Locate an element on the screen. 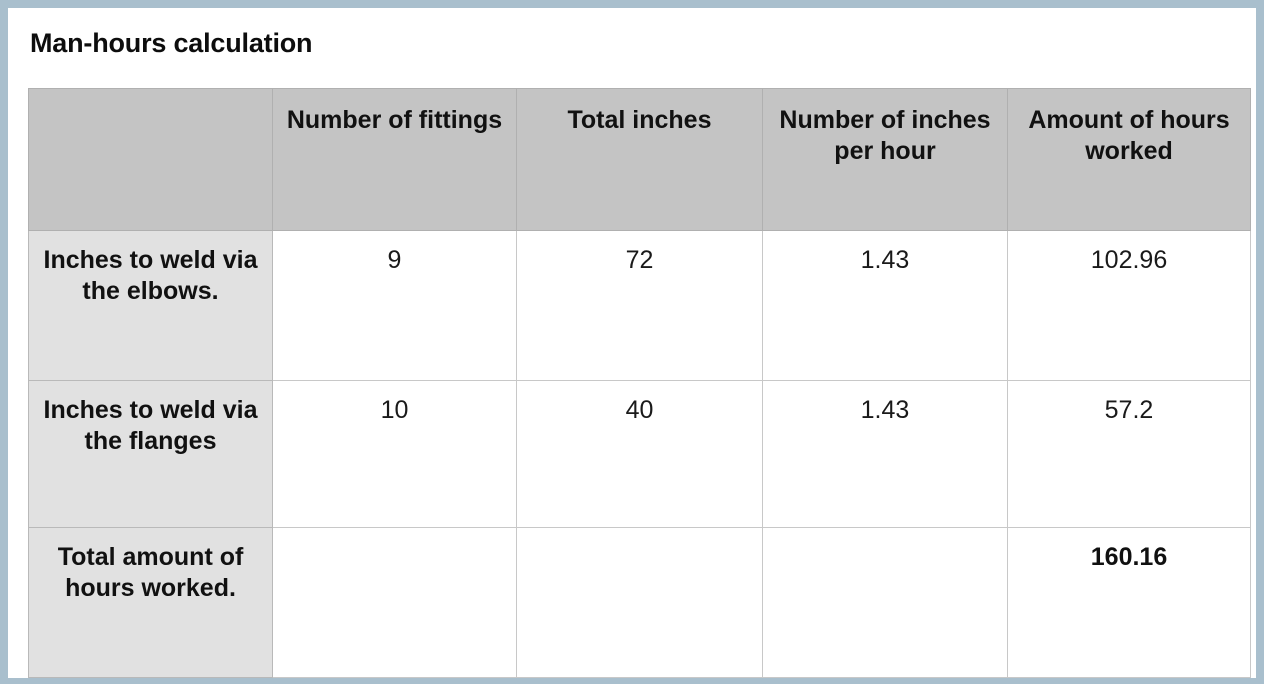 This screenshot has height=684, width=1264. column-header-total-inches: Total inches is located at coordinates (639, 159).